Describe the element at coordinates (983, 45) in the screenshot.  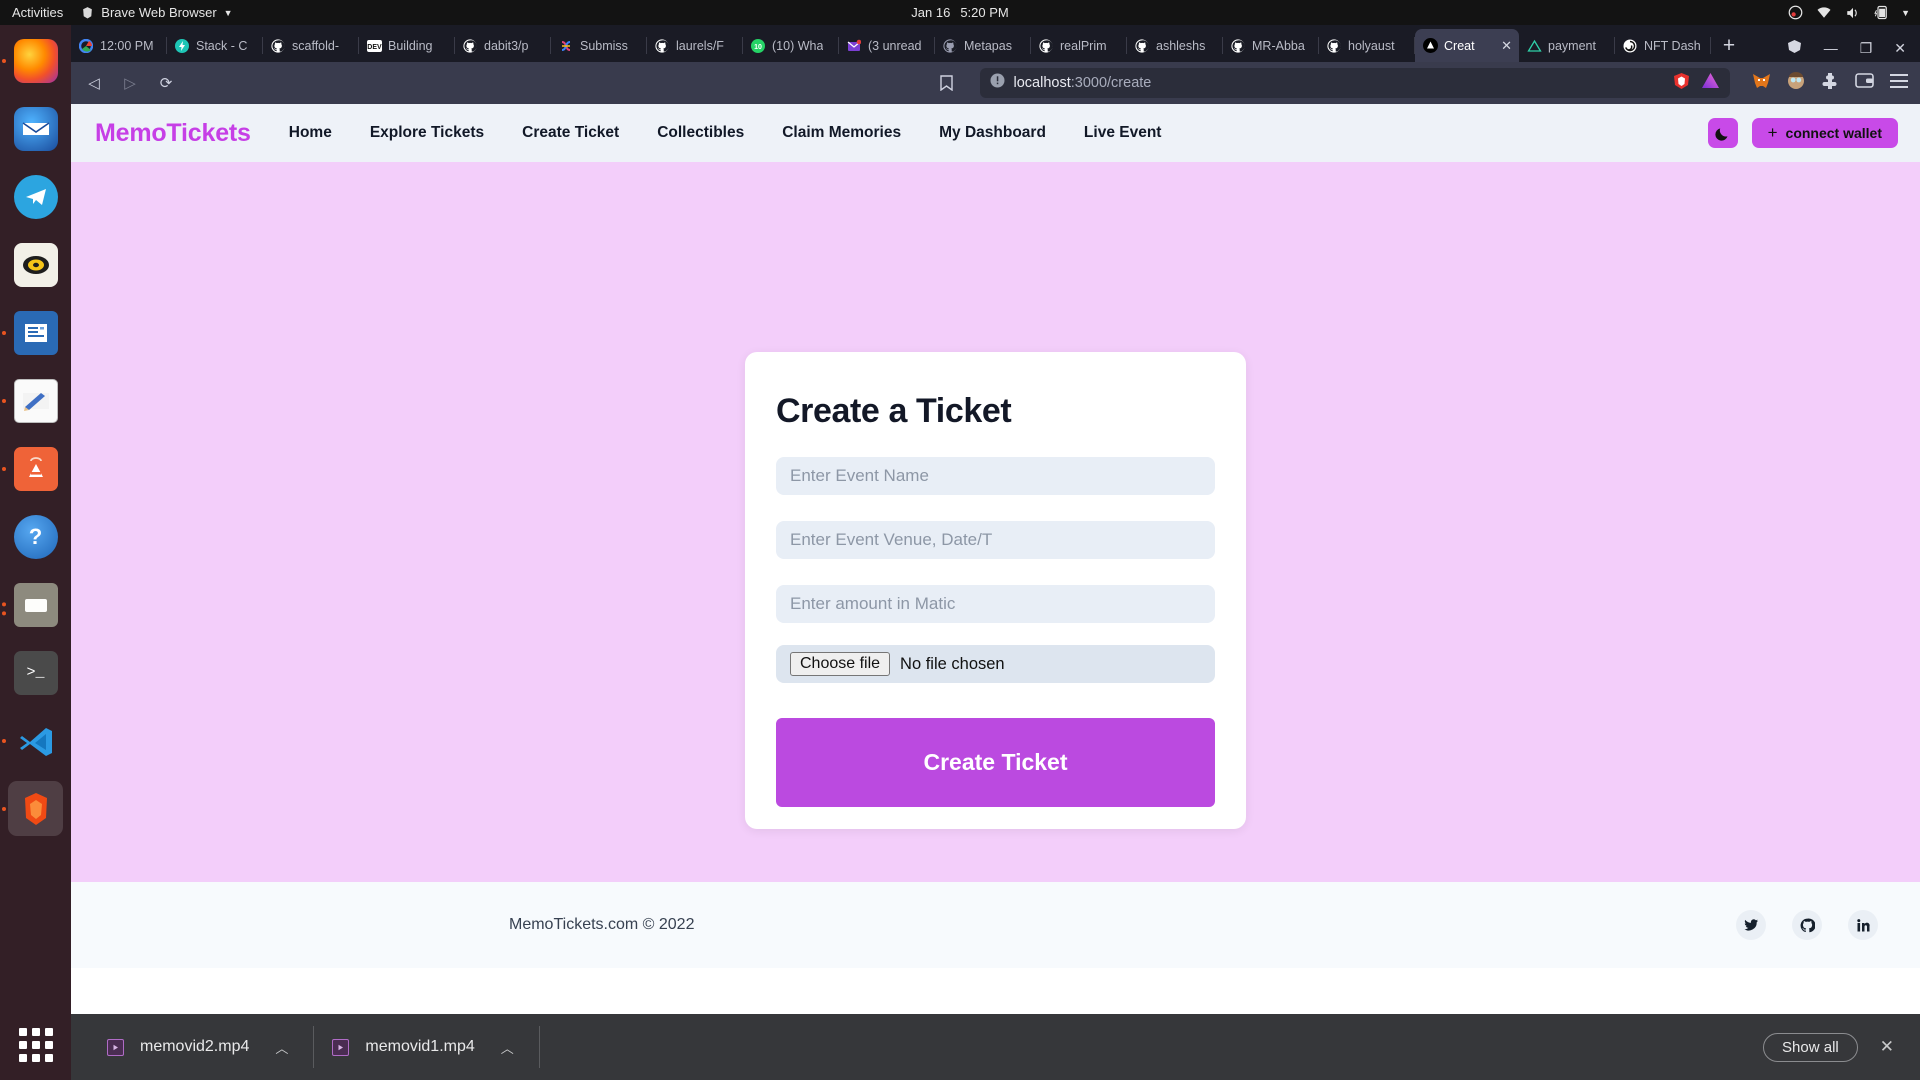
I see `browser-tab: Metapas` at that location.